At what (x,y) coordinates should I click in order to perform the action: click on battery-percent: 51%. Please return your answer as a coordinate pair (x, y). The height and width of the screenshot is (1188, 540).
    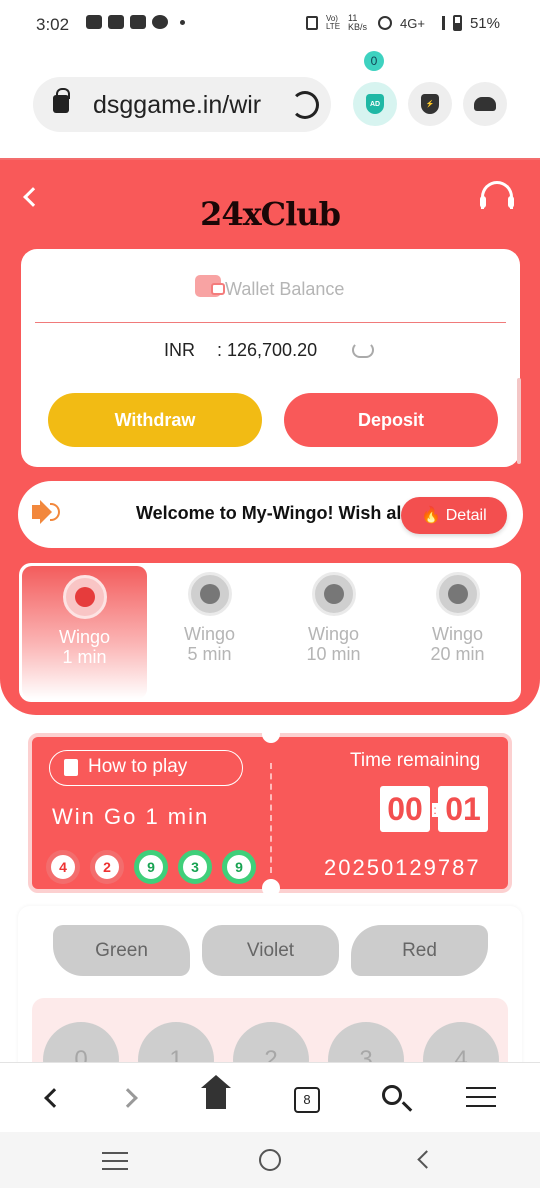
    Looking at the image, I should click on (484, 23).